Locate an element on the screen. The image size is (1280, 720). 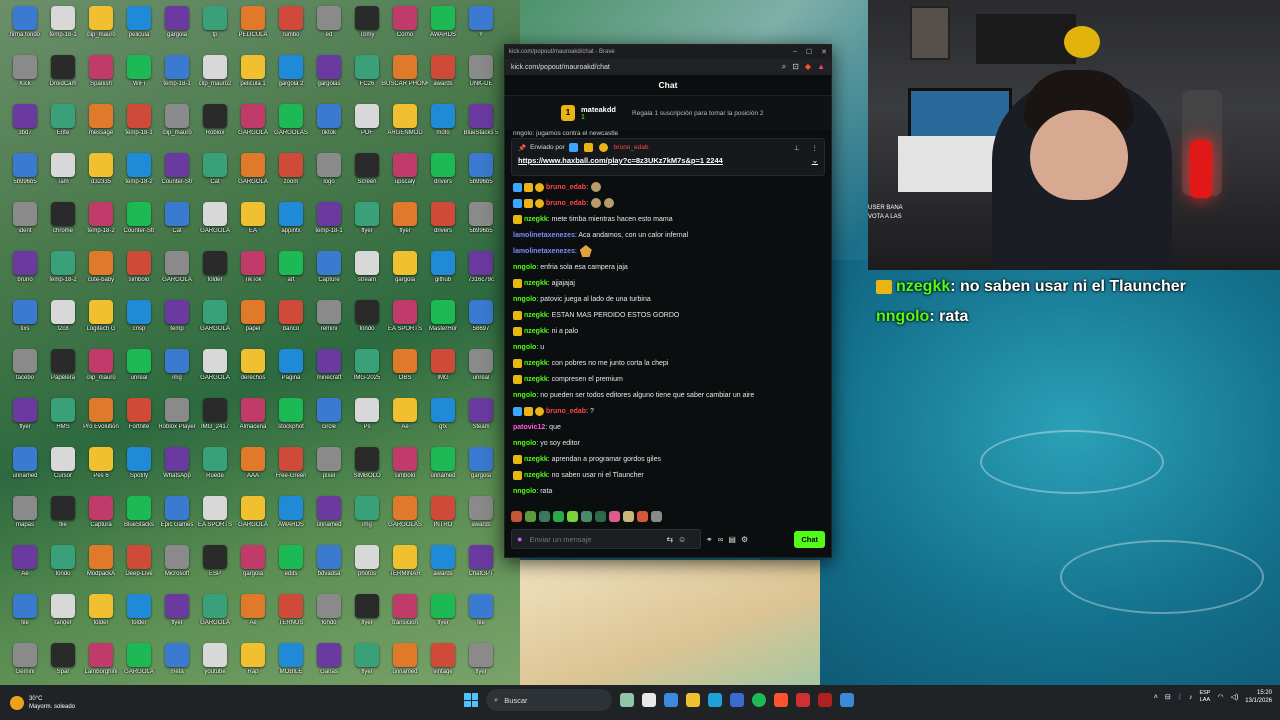
url-text: kick.com/popout/mauroakd/chat is located at coordinates (560, 67).